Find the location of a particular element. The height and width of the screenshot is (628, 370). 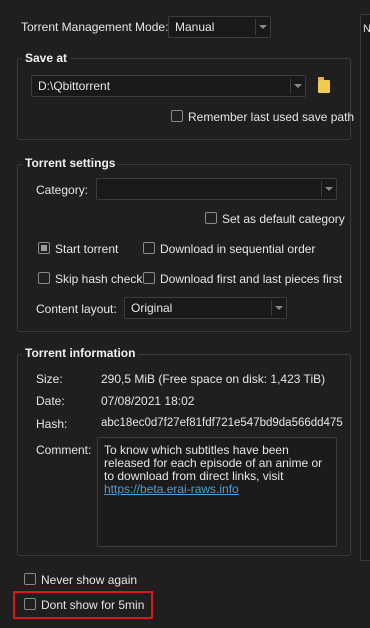

right-panel-label-fragment: N is located at coordinates (366, 29).